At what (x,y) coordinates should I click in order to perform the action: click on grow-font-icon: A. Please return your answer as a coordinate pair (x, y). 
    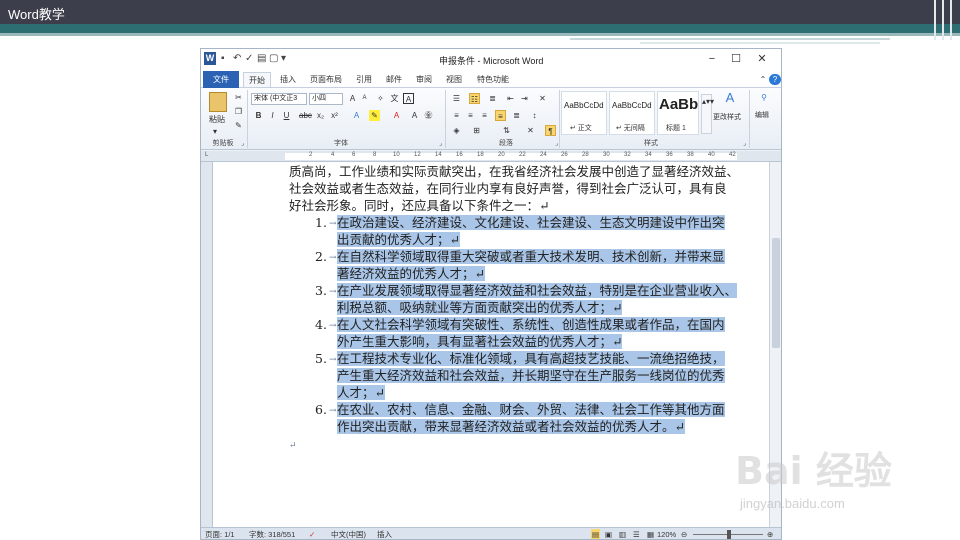
    Looking at the image, I should click on (352, 98).